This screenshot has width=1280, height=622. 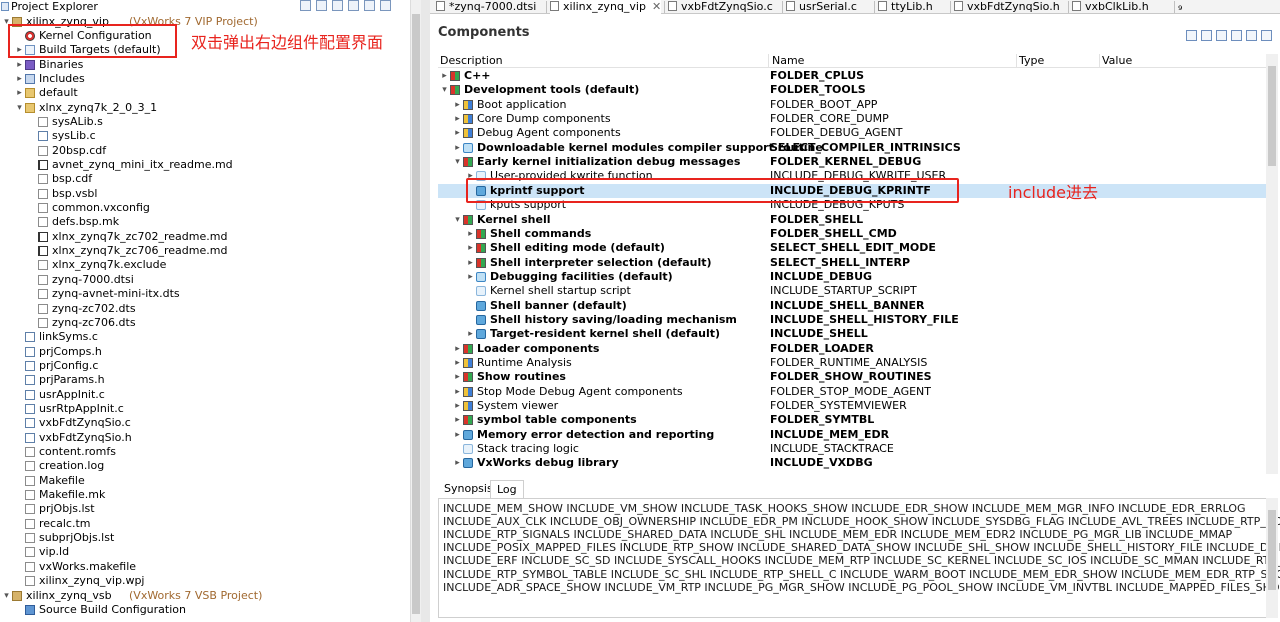 What do you see at coordinates (905, 7) in the screenshot?
I see `editor-tab: ttyLib.h` at bounding box center [905, 7].